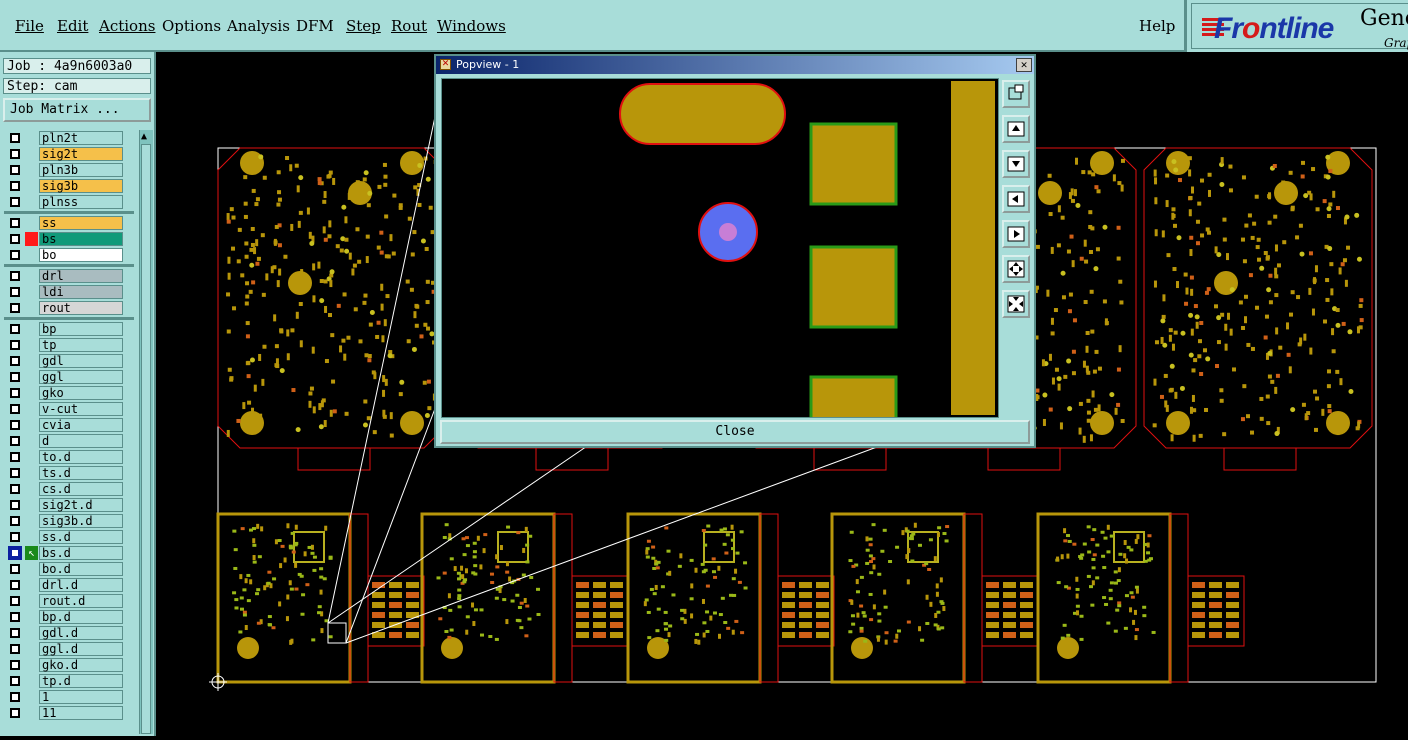 The image size is (1408, 740). Describe the element at coordinates (69, 308) in the screenshot. I see `layer-row-rout: rout` at that location.